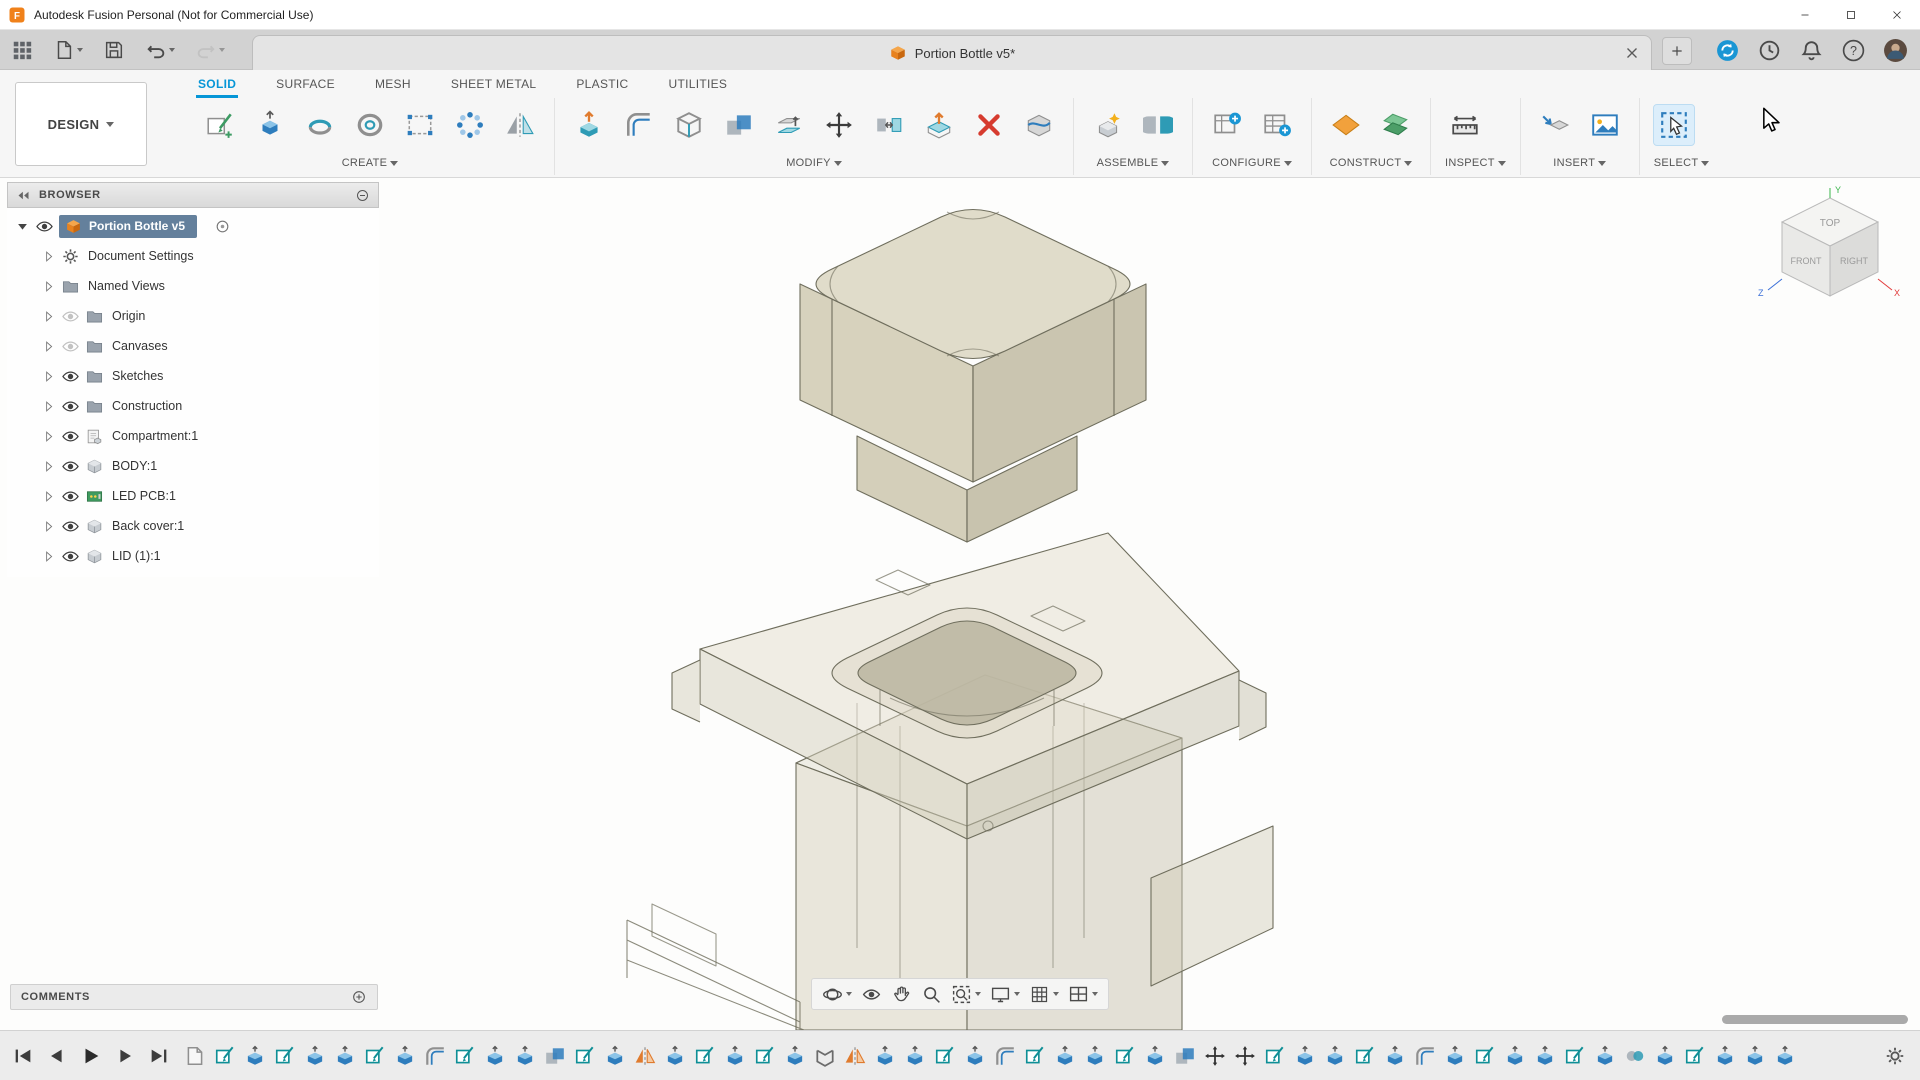  I want to click on timeline-feature-mirror, so click(855, 1056).